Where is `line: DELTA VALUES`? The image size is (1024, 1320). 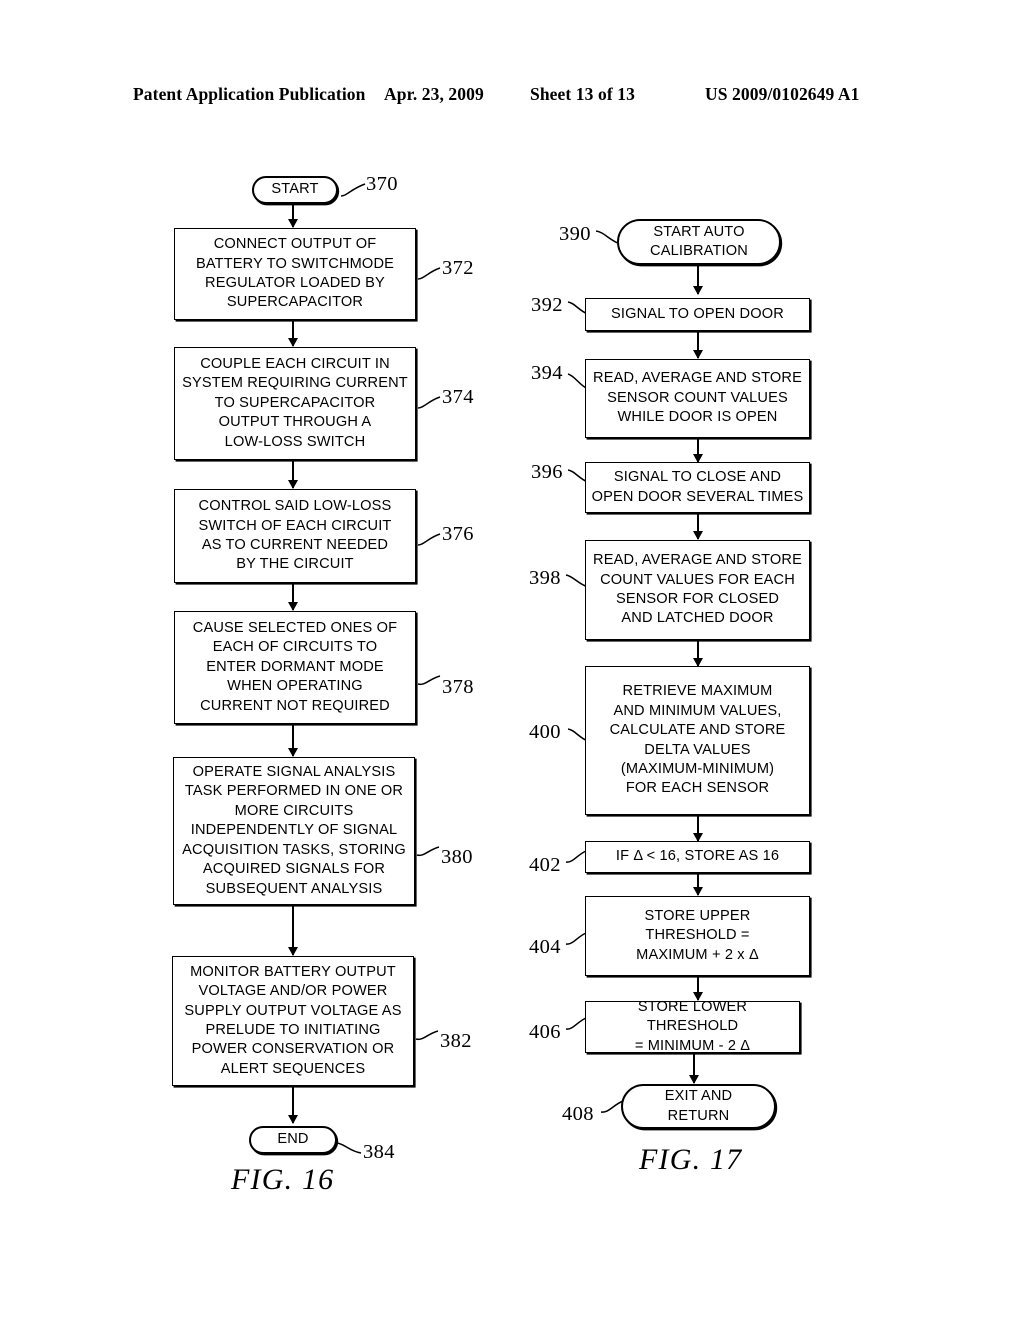 line: DELTA VALUES is located at coordinates (697, 749).